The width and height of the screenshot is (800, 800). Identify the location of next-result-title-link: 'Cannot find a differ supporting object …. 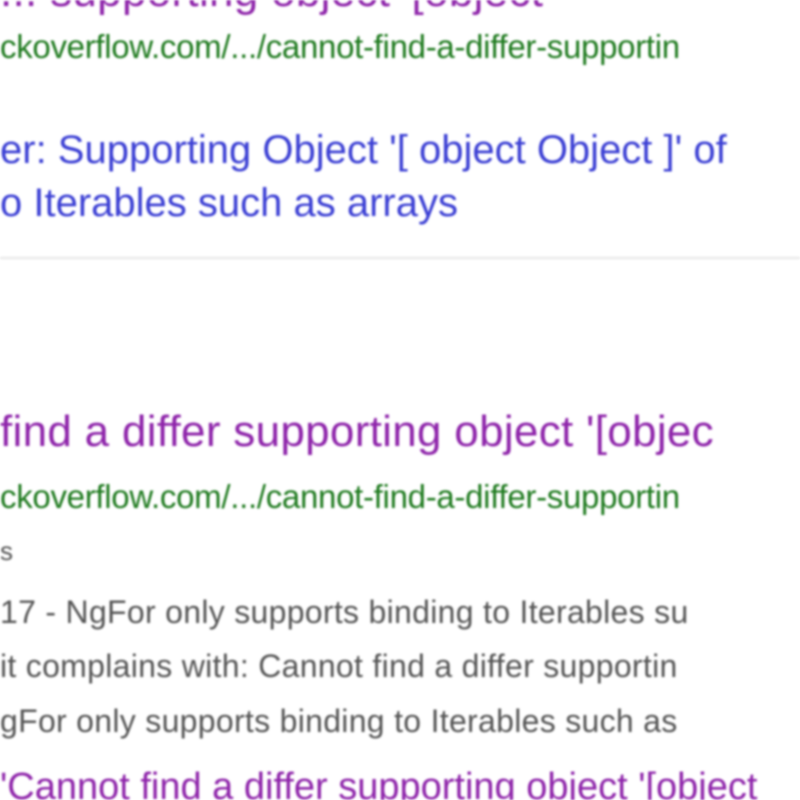
(378, 784).